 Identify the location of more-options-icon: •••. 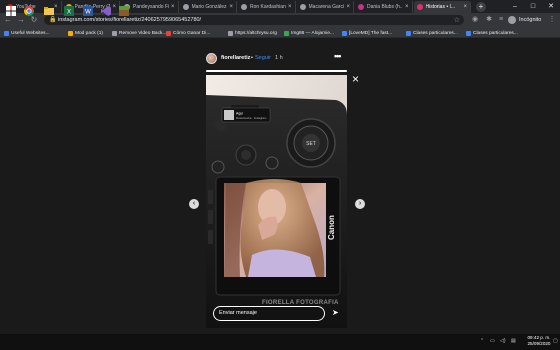
(338, 56).